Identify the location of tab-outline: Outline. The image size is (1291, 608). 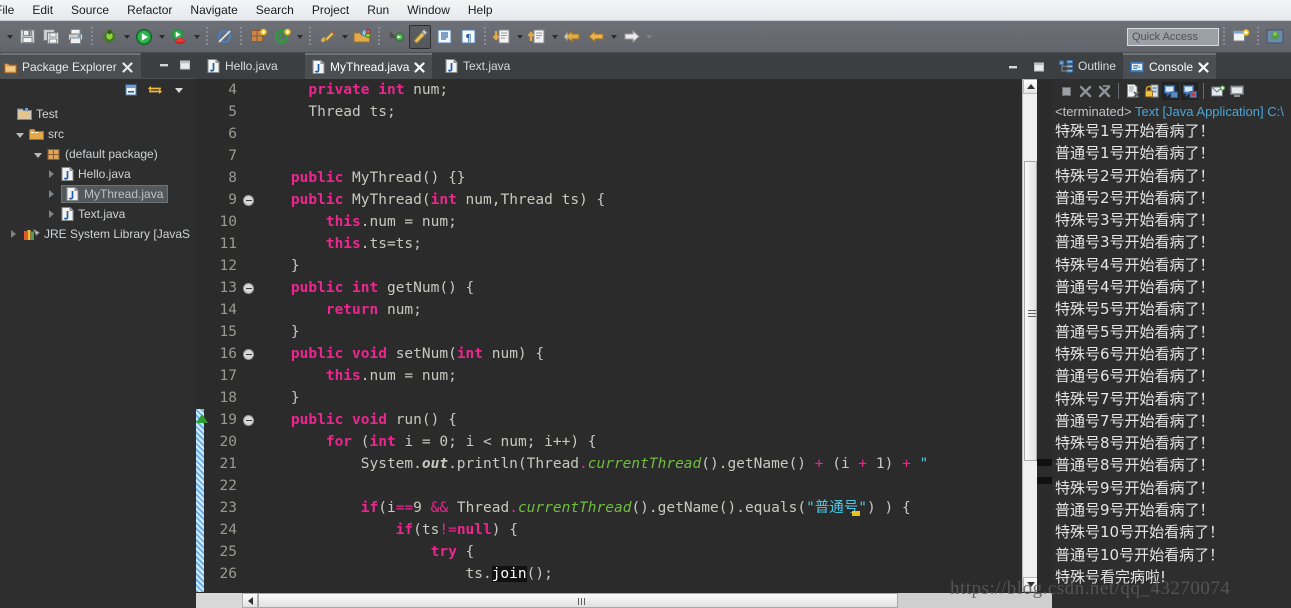
(1087, 66).